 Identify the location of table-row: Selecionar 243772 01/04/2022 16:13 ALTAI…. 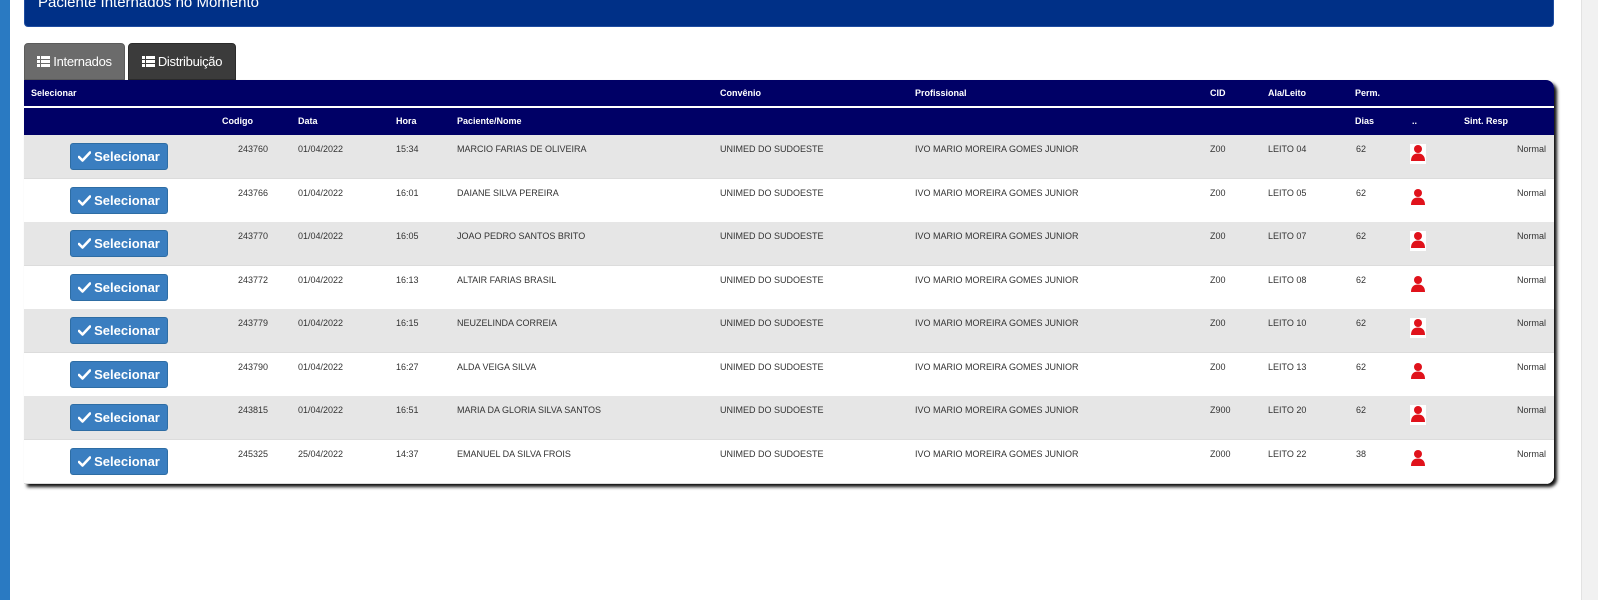
(789, 287).